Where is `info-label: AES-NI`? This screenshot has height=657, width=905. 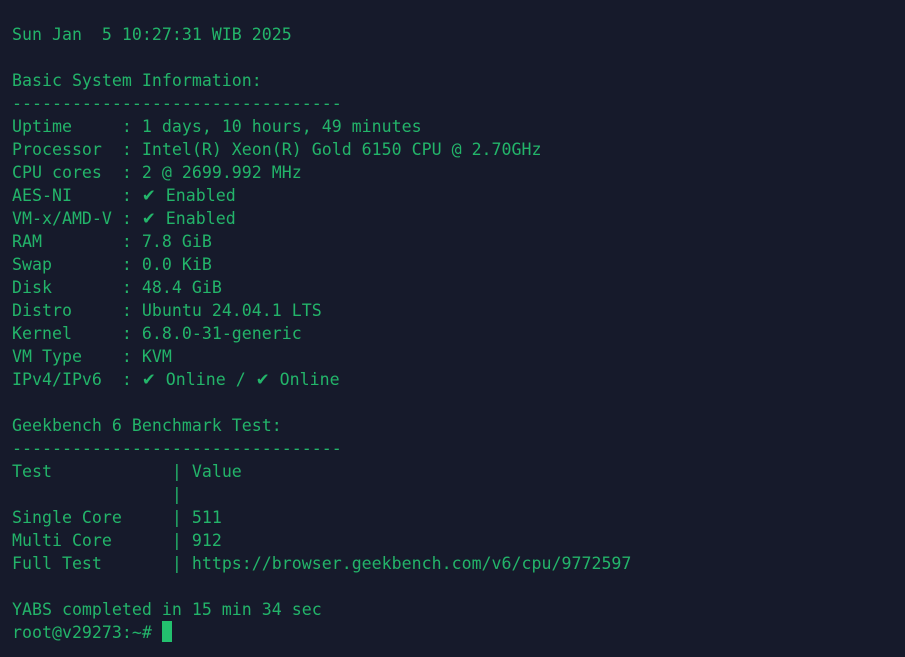 info-label: AES-NI is located at coordinates (67, 195).